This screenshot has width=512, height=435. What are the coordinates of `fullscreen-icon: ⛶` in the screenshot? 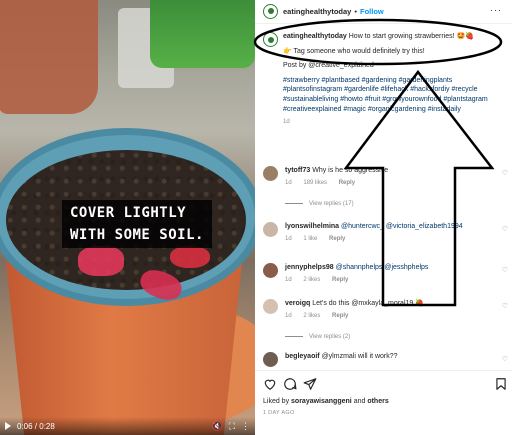 It's located at (232, 426).